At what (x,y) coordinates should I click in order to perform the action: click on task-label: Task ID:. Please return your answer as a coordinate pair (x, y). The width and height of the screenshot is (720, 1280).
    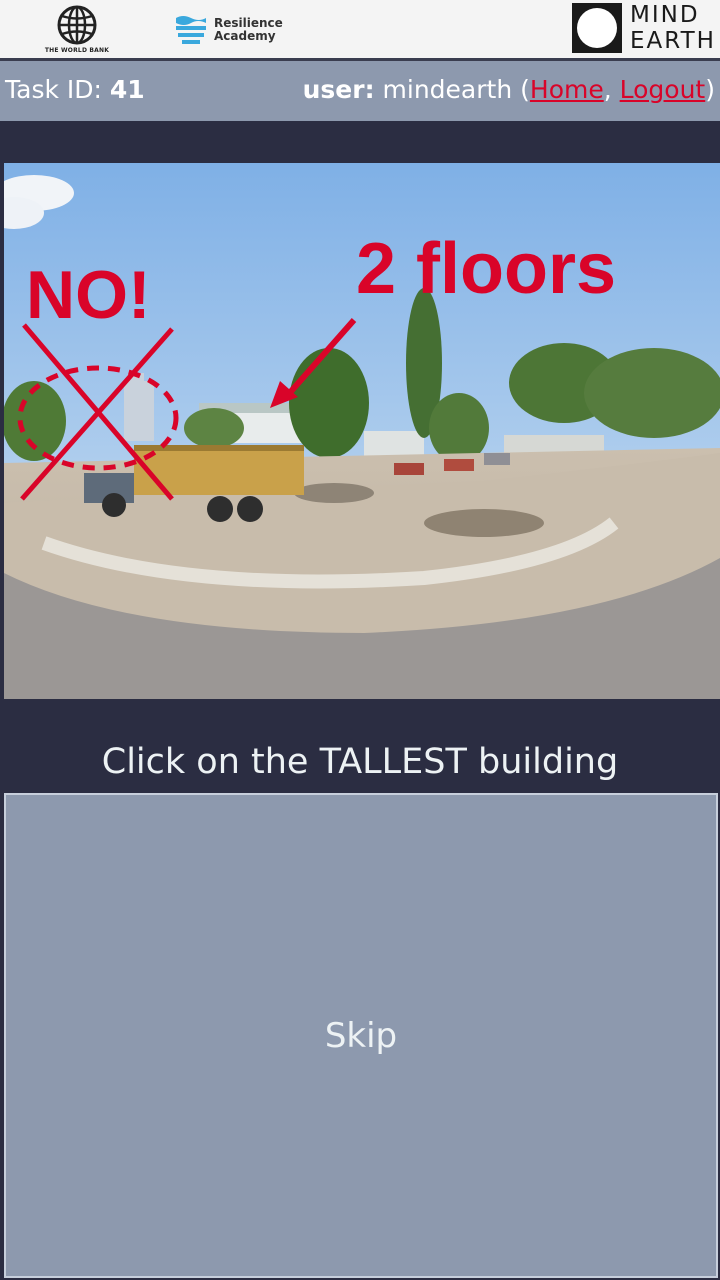
    Looking at the image, I should click on (57, 89).